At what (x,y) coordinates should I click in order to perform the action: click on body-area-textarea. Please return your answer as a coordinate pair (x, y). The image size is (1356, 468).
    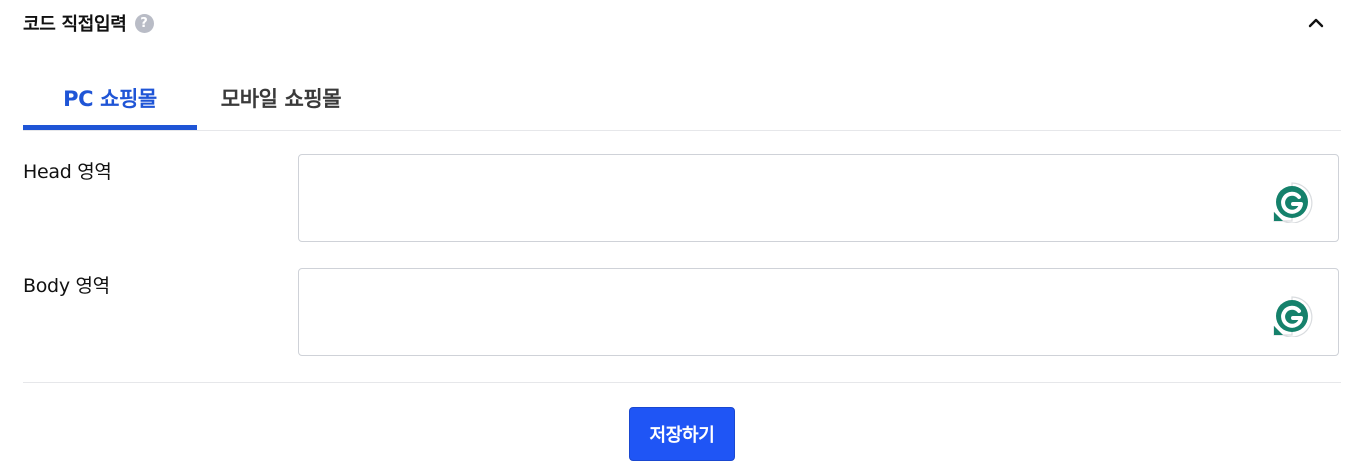
    Looking at the image, I should click on (818, 312).